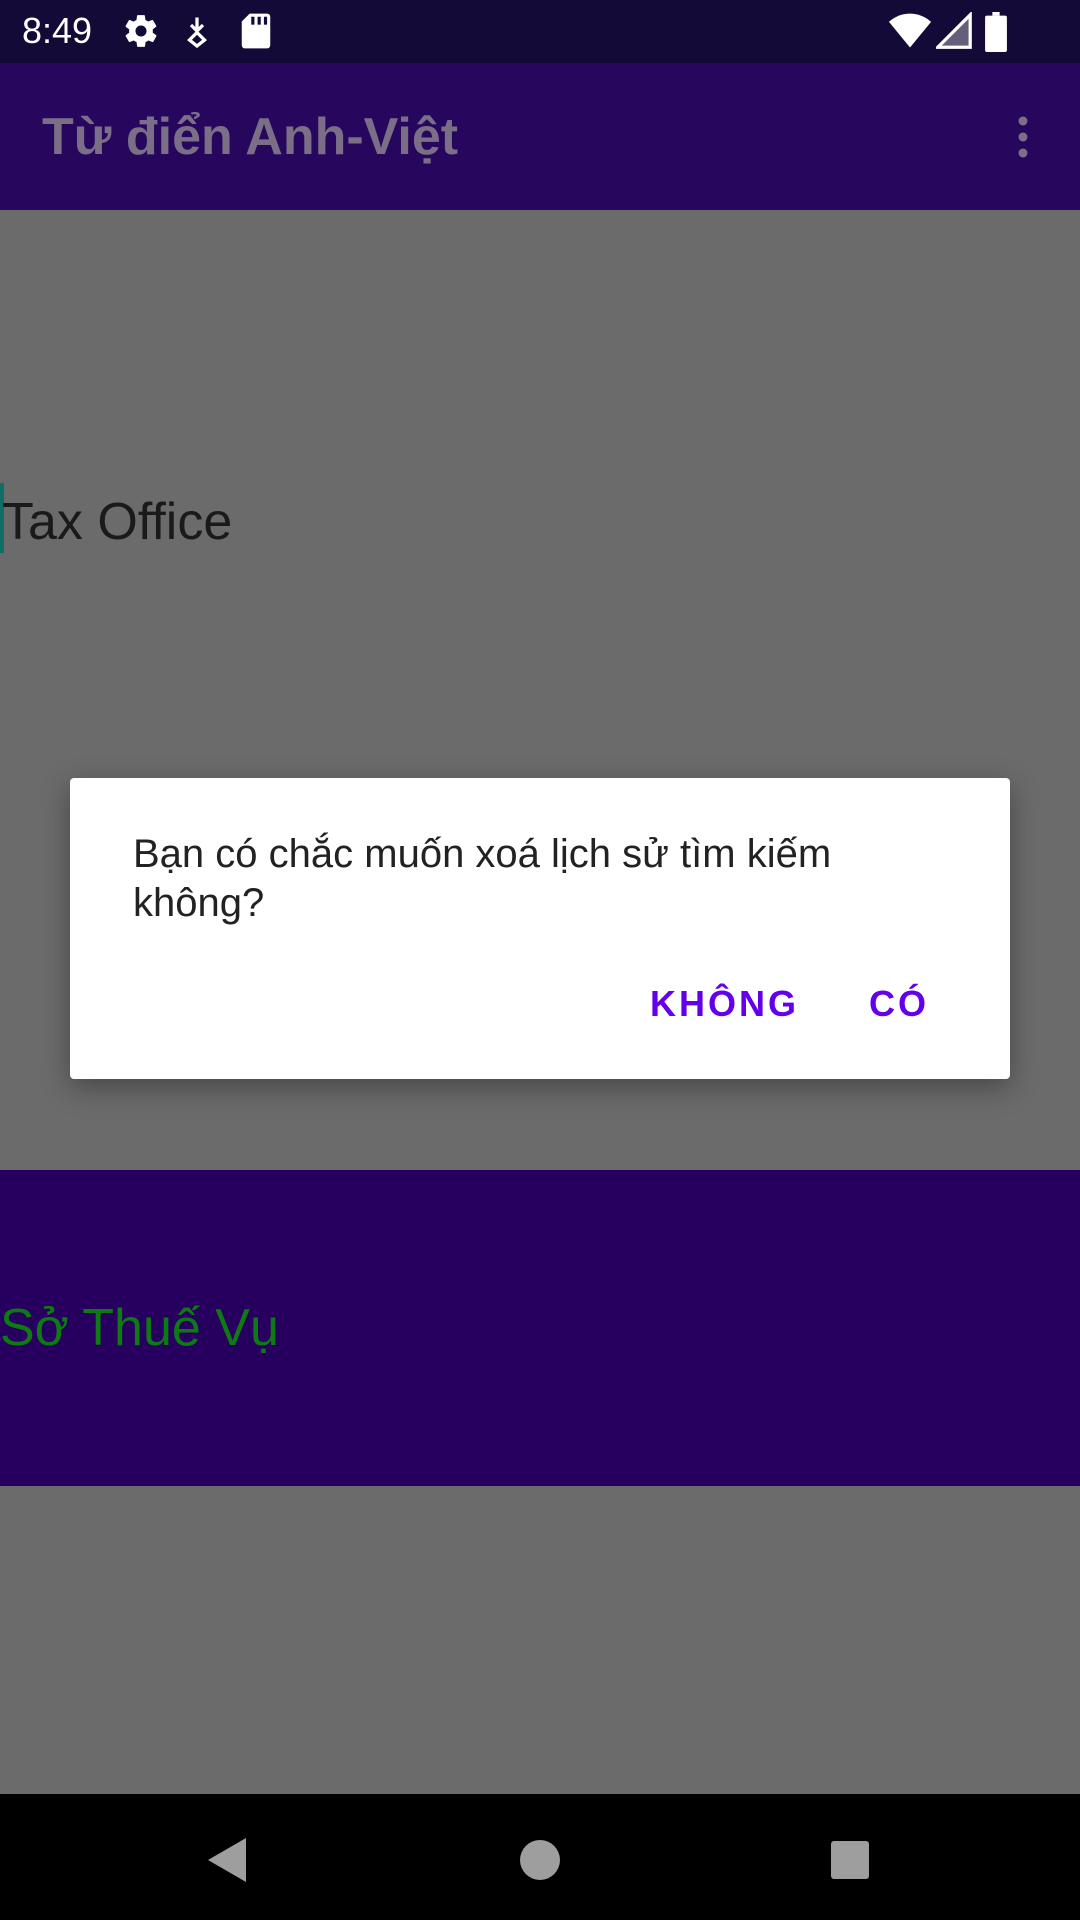  I want to click on download-icon, so click(197, 33).